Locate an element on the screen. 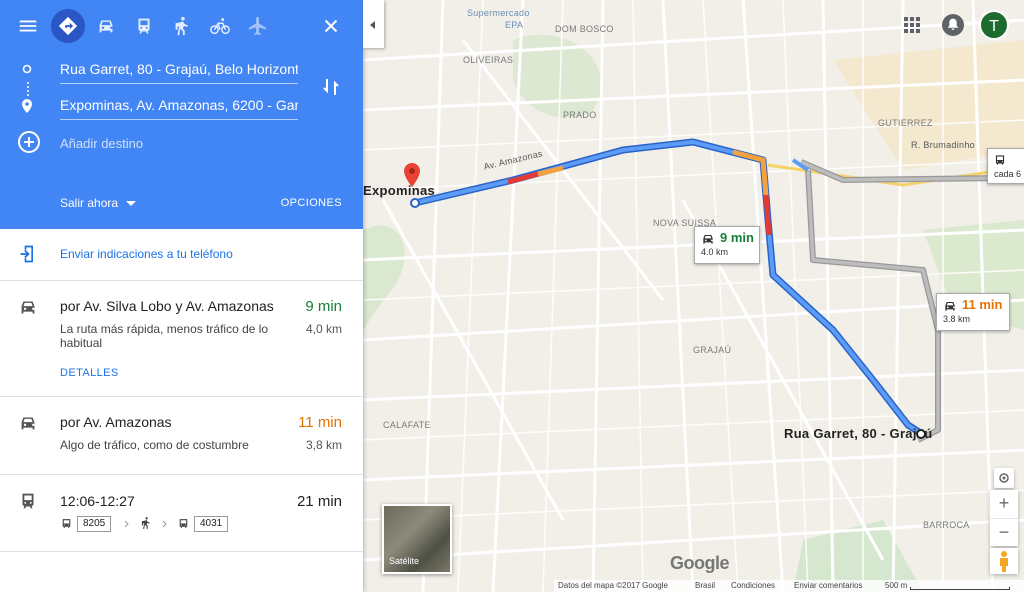 Image resolution: width=1024 pixels, height=592 pixels. send-to-phone-row: Enviar indicaciones a tu teléfono is located at coordinates (181, 255).